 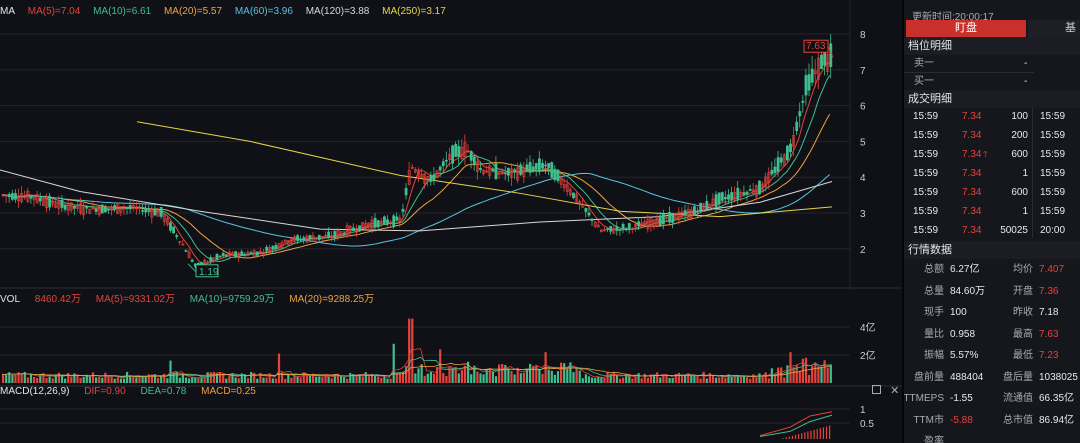 What do you see at coordinates (1054, 28) in the screenshot?
I see `tab-fundamentals: 基` at bounding box center [1054, 28].